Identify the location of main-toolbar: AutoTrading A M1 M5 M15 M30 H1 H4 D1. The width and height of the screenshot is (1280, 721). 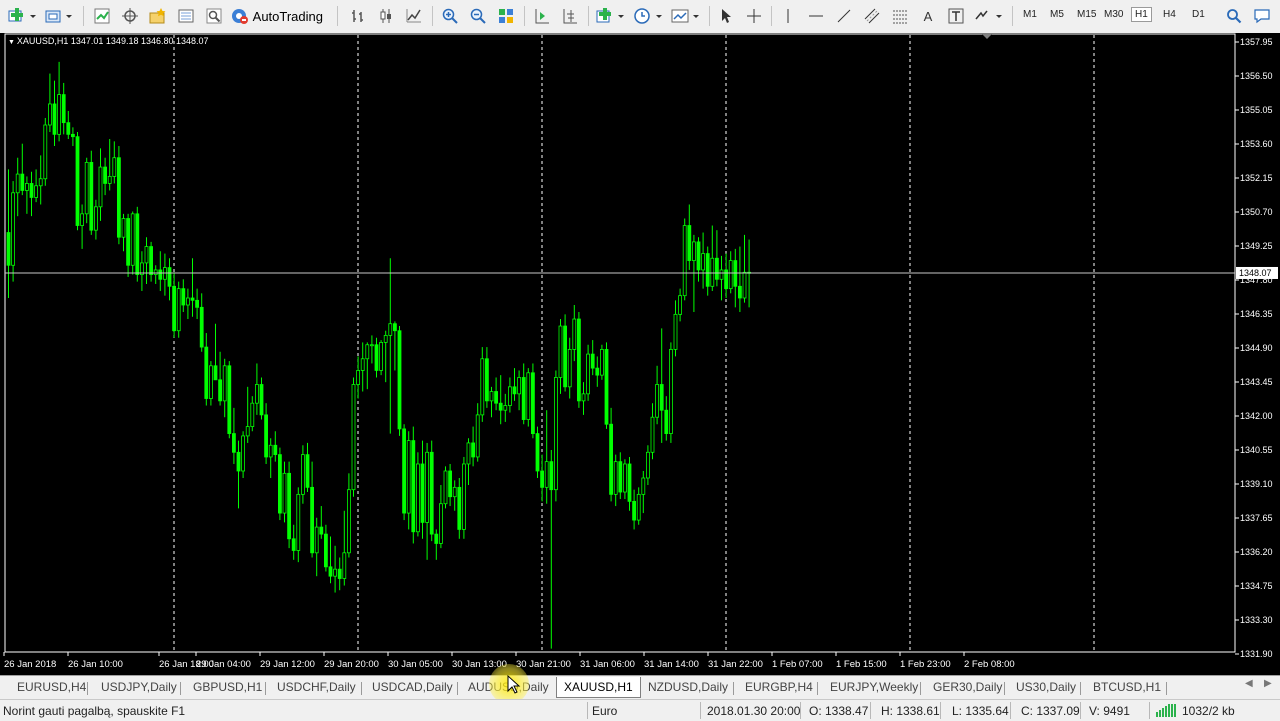
(640, 17).